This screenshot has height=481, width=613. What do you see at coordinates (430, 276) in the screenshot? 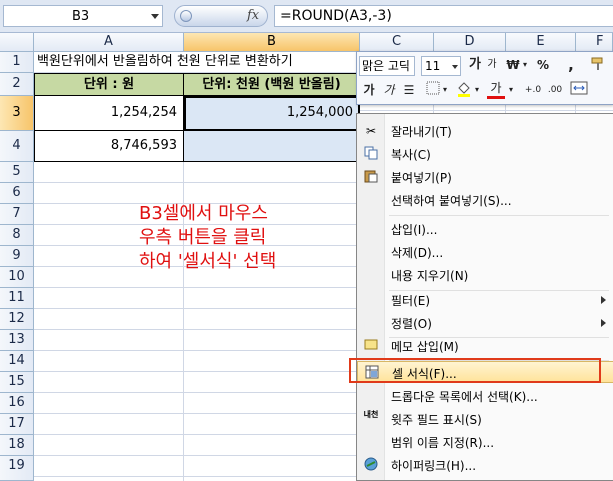
I see `menu-item-label: 내용 지우기(N)` at bounding box center [430, 276].